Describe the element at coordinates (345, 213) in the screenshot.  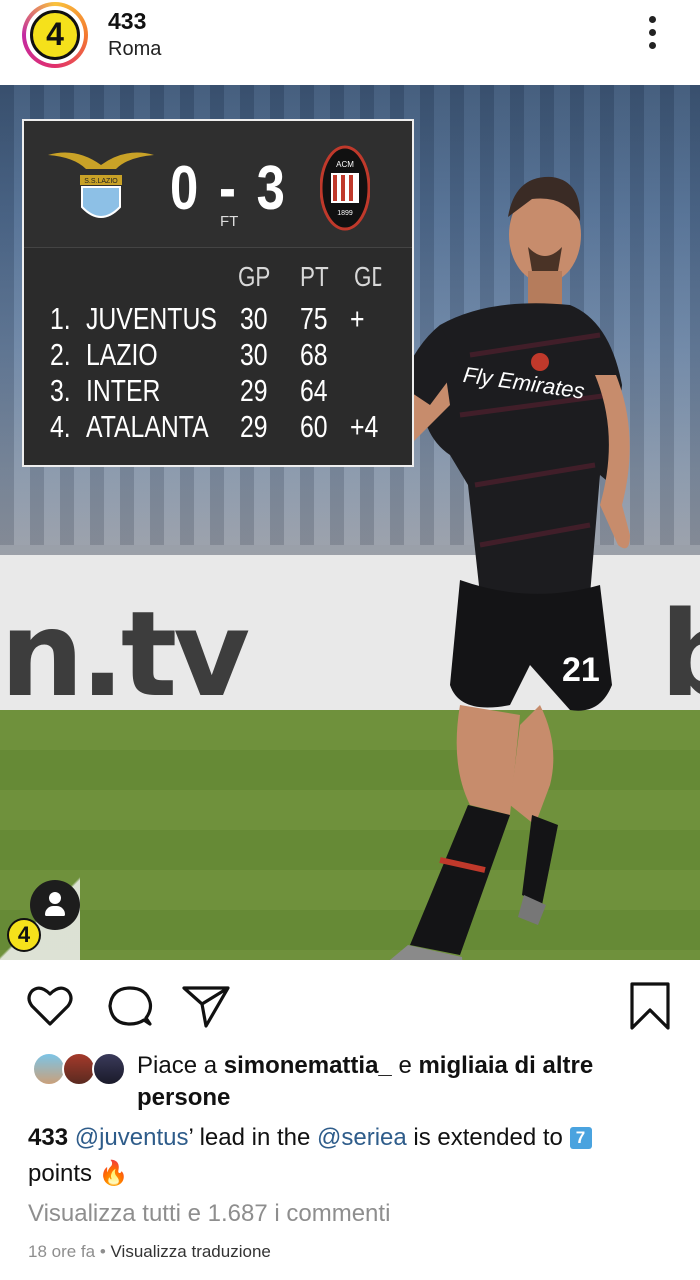
I see `svg-text: 1899` at that location.